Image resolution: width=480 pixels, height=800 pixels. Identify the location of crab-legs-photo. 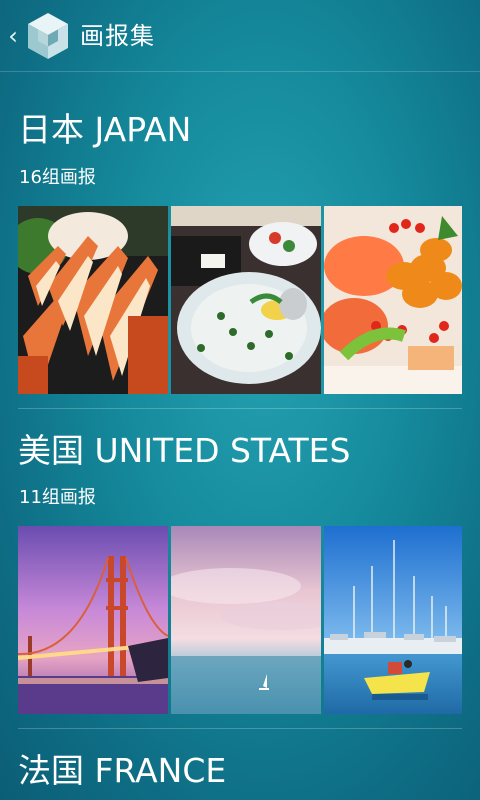
(93, 300).